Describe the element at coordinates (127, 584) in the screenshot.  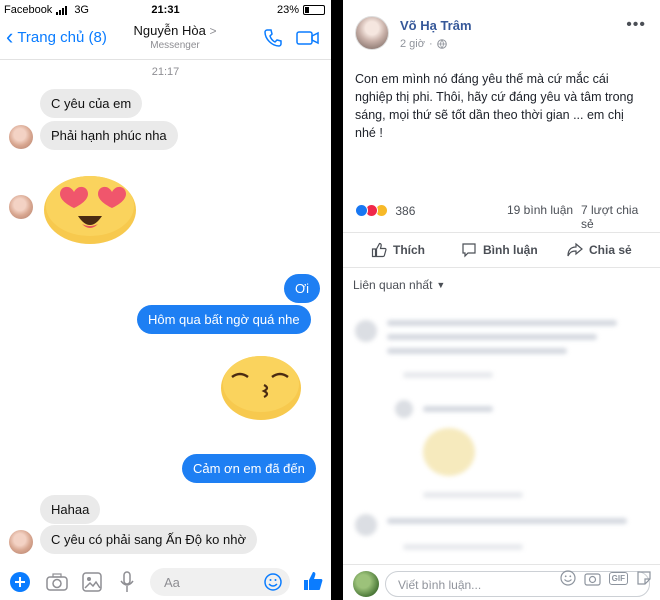
I see `microphone-icon` at that location.